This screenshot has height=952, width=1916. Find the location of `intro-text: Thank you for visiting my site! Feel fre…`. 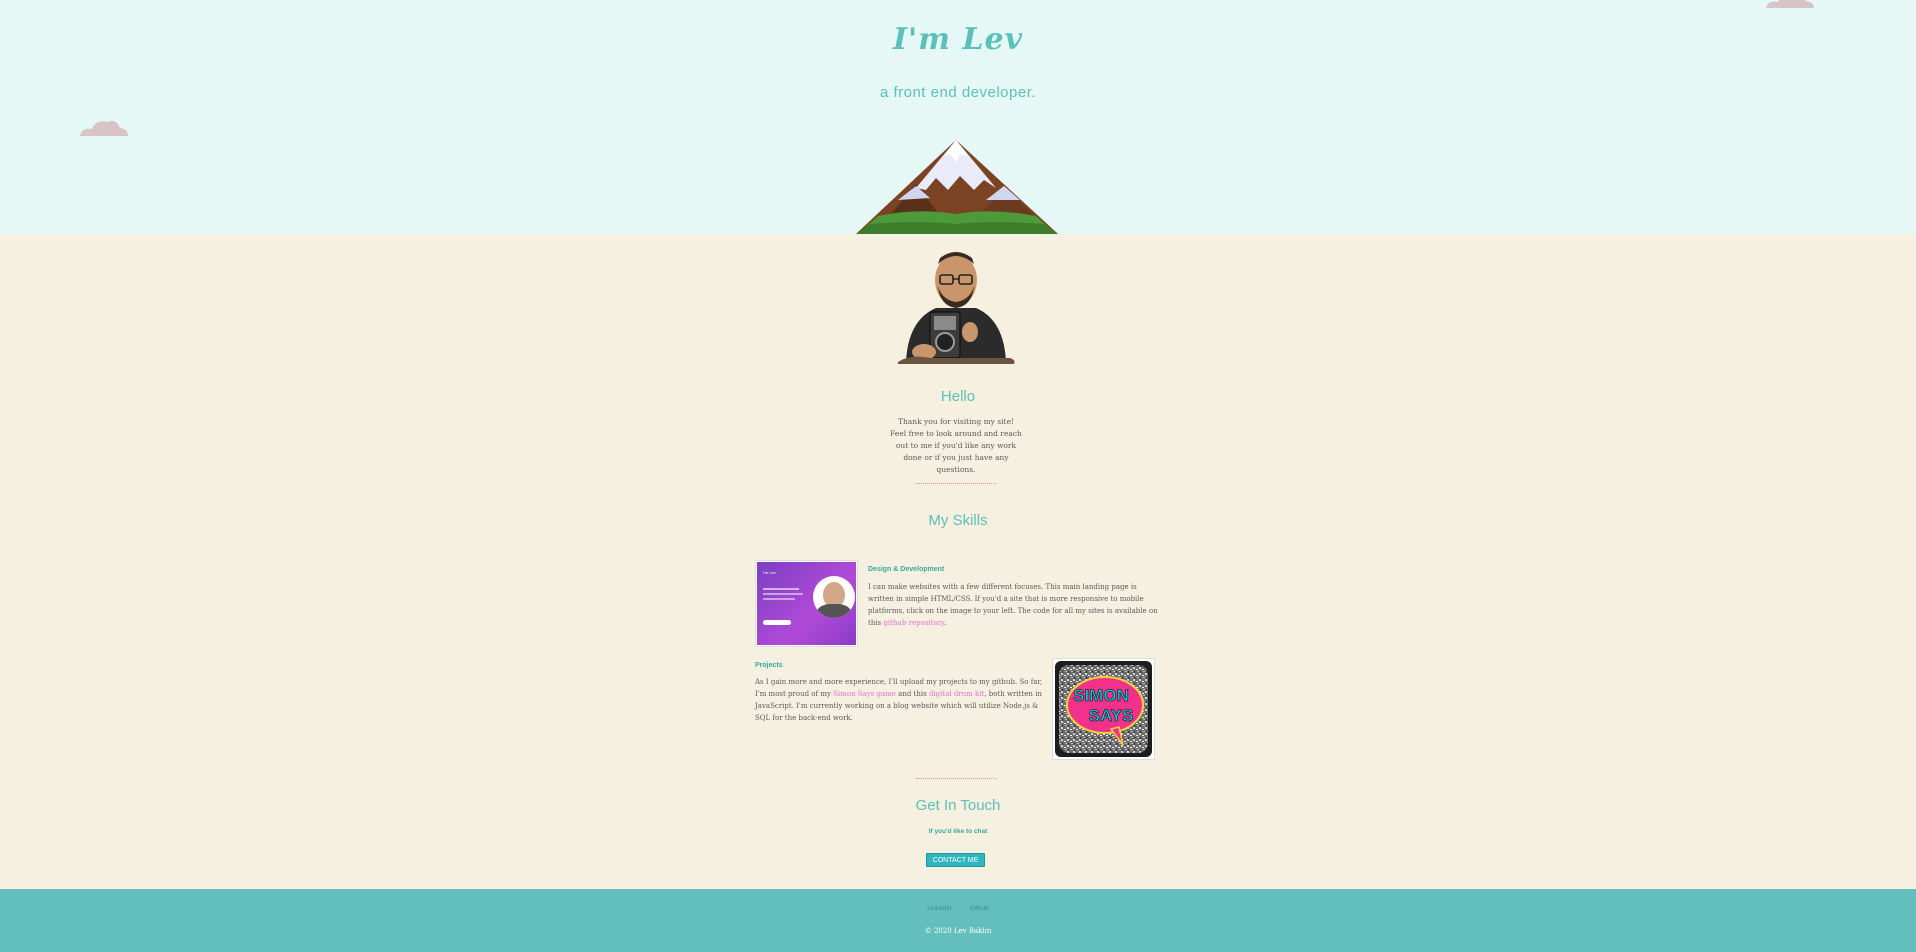

intro-text: Thank you for visiting my site! Feel fre… is located at coordinates (956, 445).